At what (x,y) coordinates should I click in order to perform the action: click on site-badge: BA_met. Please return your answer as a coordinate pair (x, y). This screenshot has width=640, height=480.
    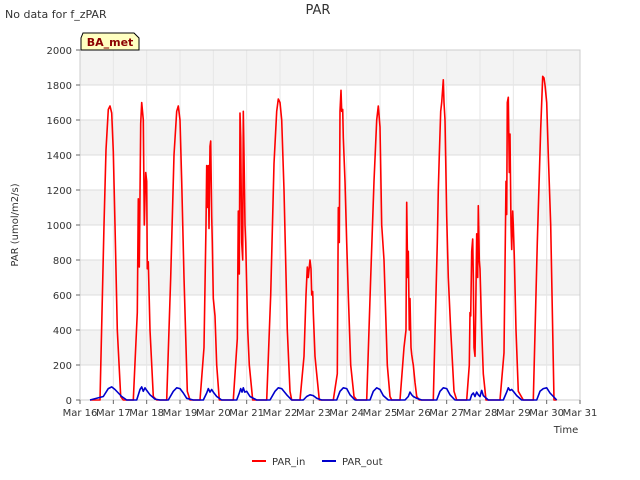
    Looking at the image, I should click on (110, 41).